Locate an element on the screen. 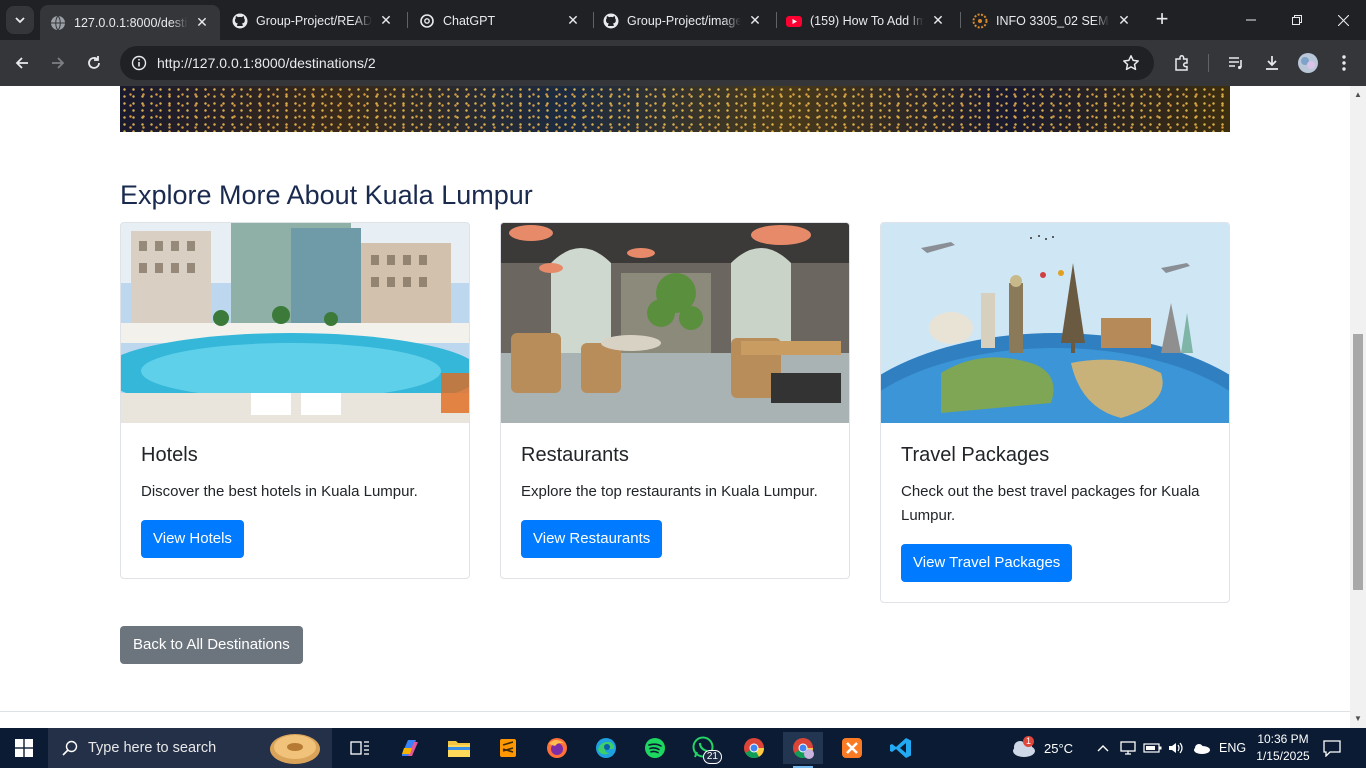 The width and height of the screenshot is (1366, 768). tab-youtube: (159) How To Add Images ✕ is located at coordinates (866, 20).